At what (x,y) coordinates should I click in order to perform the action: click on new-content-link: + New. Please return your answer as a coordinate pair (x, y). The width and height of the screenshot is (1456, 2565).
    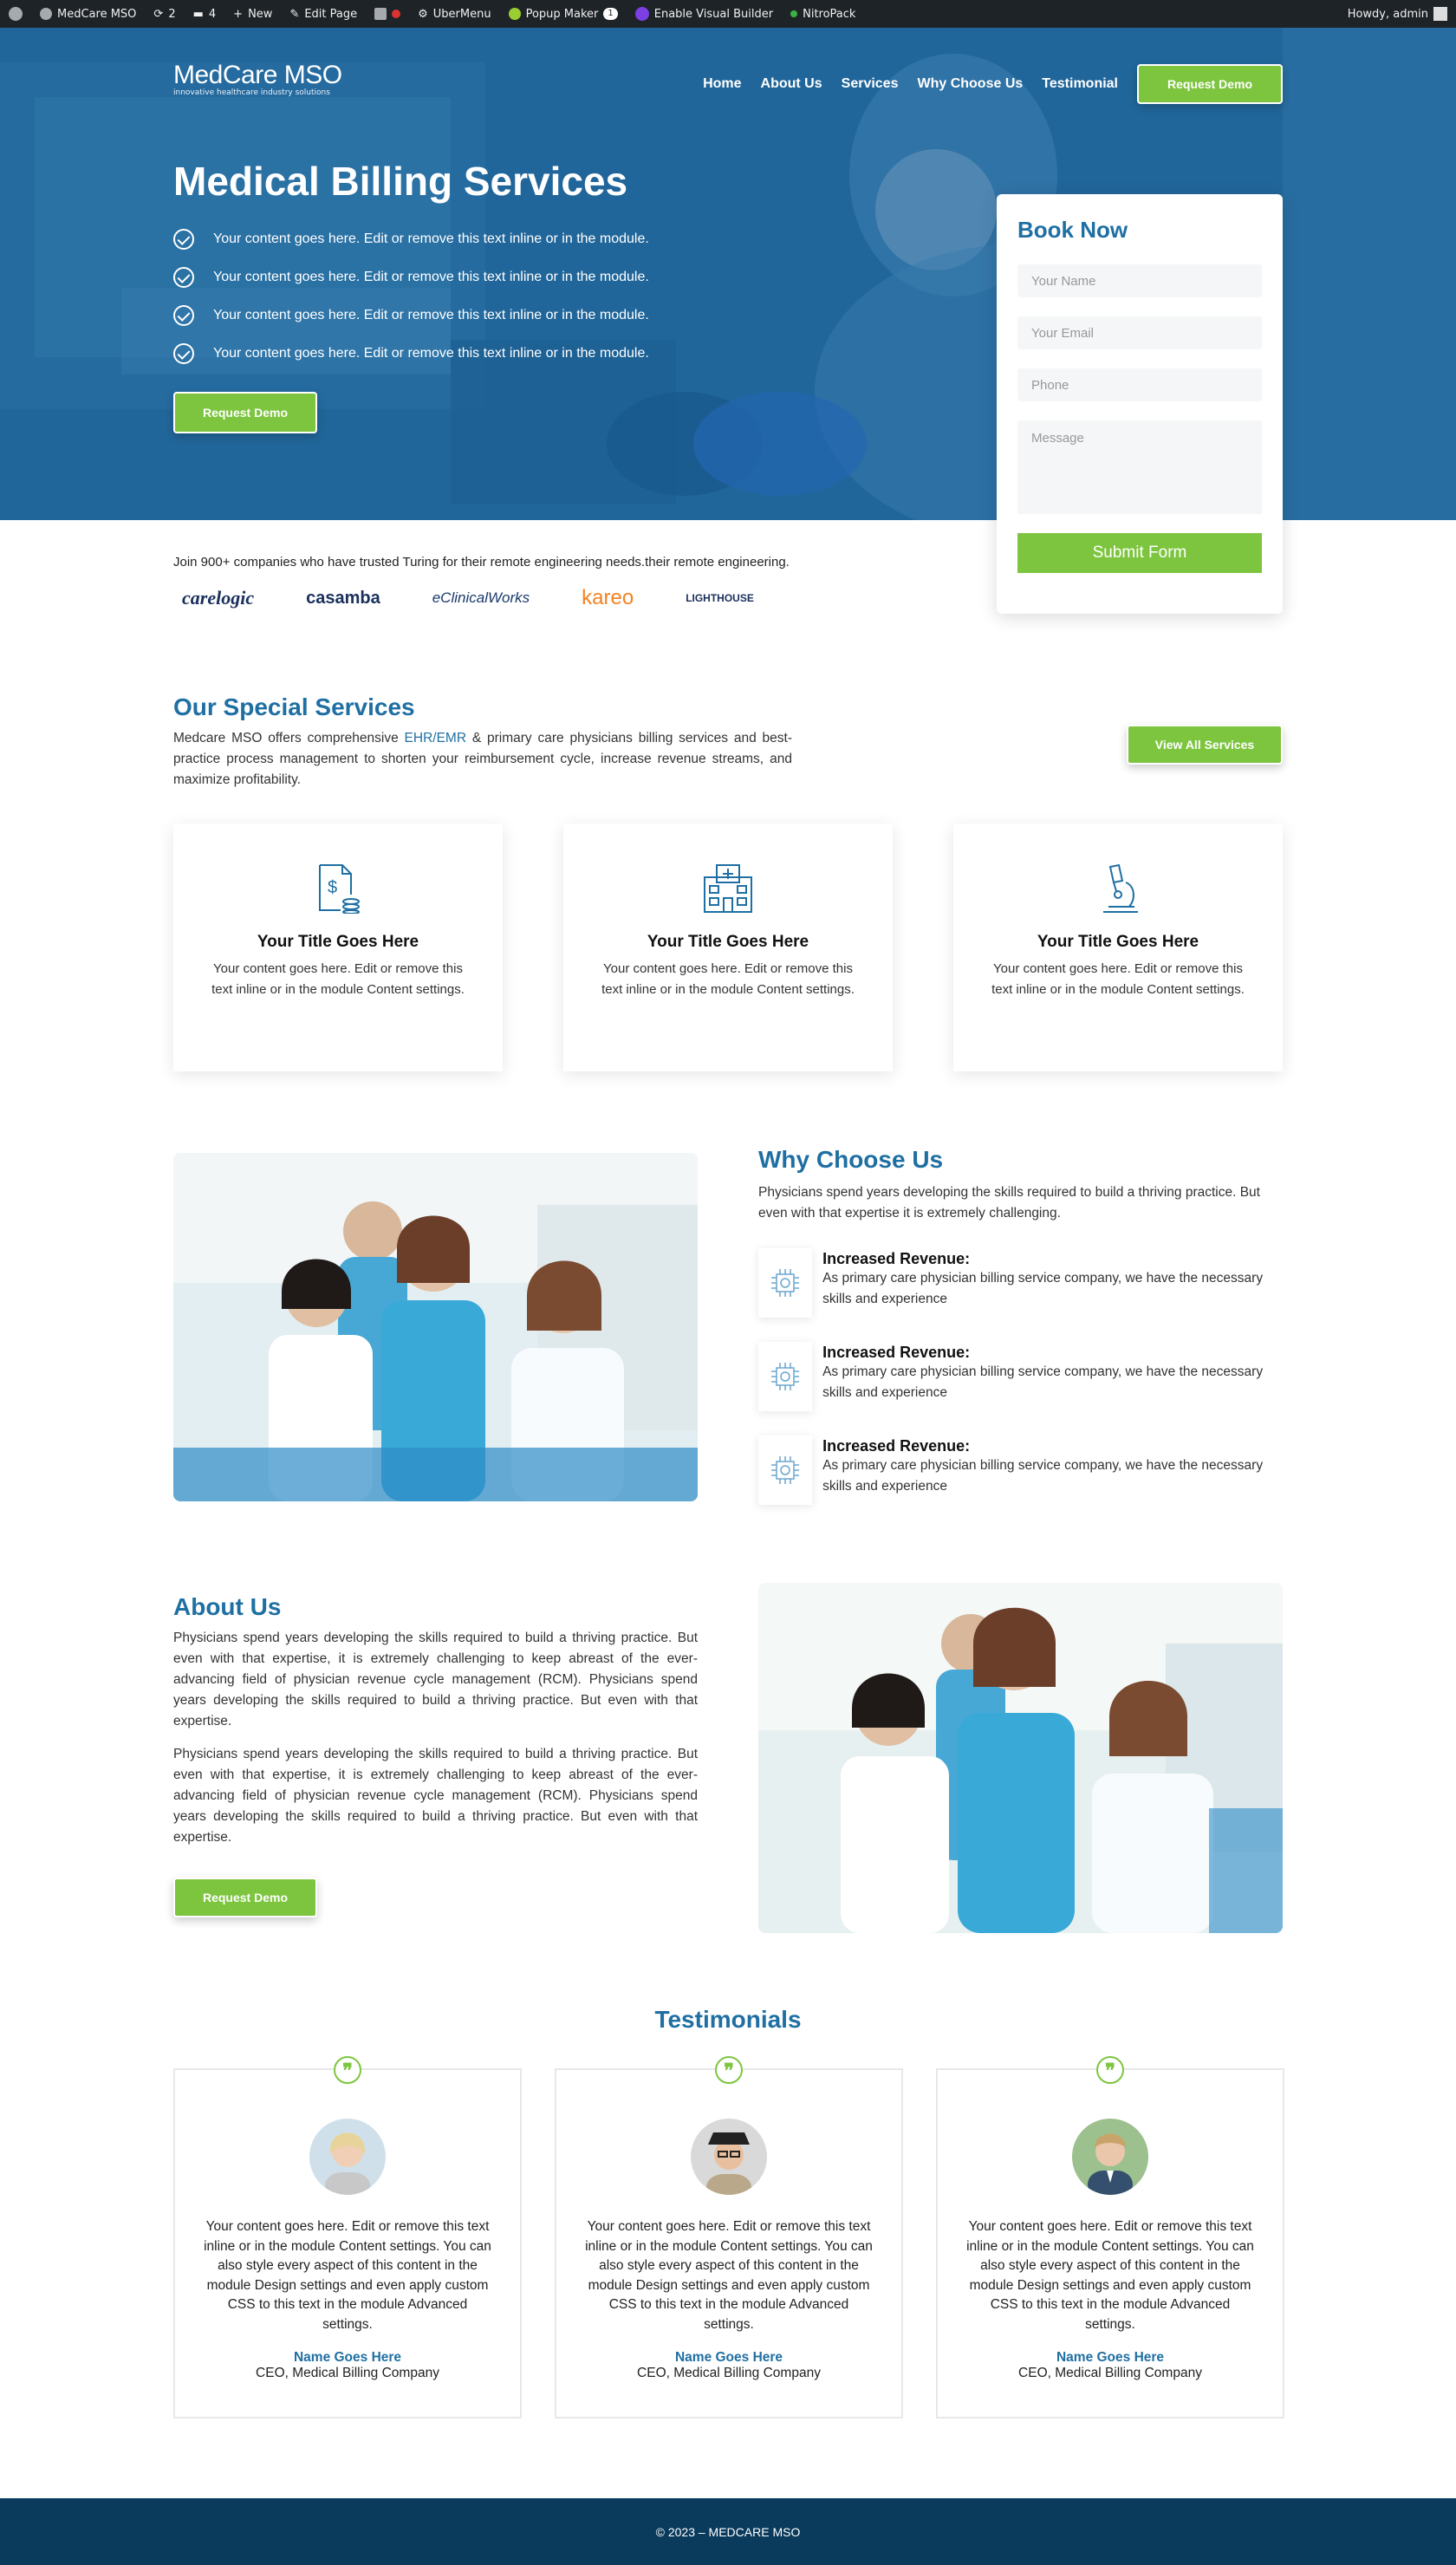
    Looking at the image, I should click on (252, 14).